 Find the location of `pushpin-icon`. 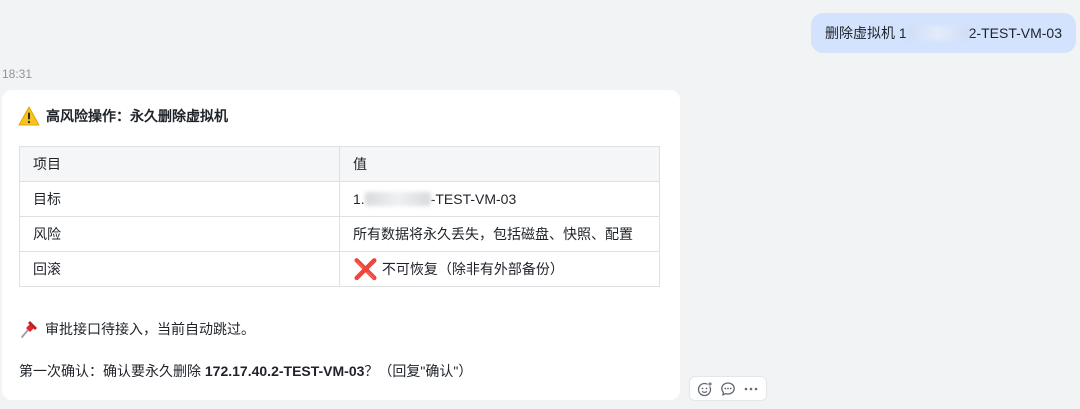

pushpin-icon is located at coordinates (29, 329).